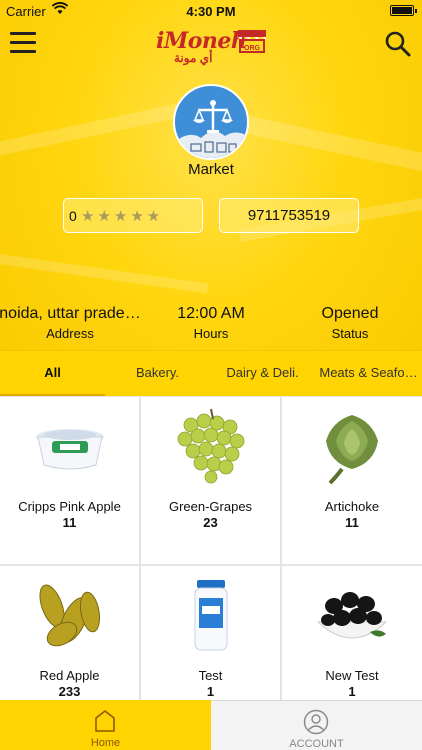 The width and height of the screenshot is (422, 750). What do you see at coordinates (211, 313) in the screenshot?
I see `hours-value: 12:00 AM` at bounding box center [211, 313].